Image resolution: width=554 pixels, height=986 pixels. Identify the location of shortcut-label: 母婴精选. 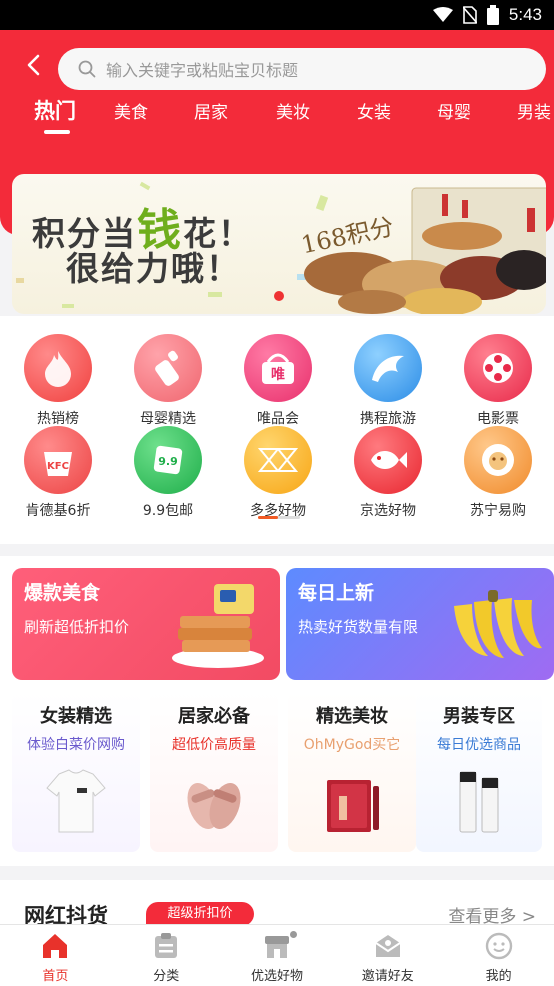
(168, 419).